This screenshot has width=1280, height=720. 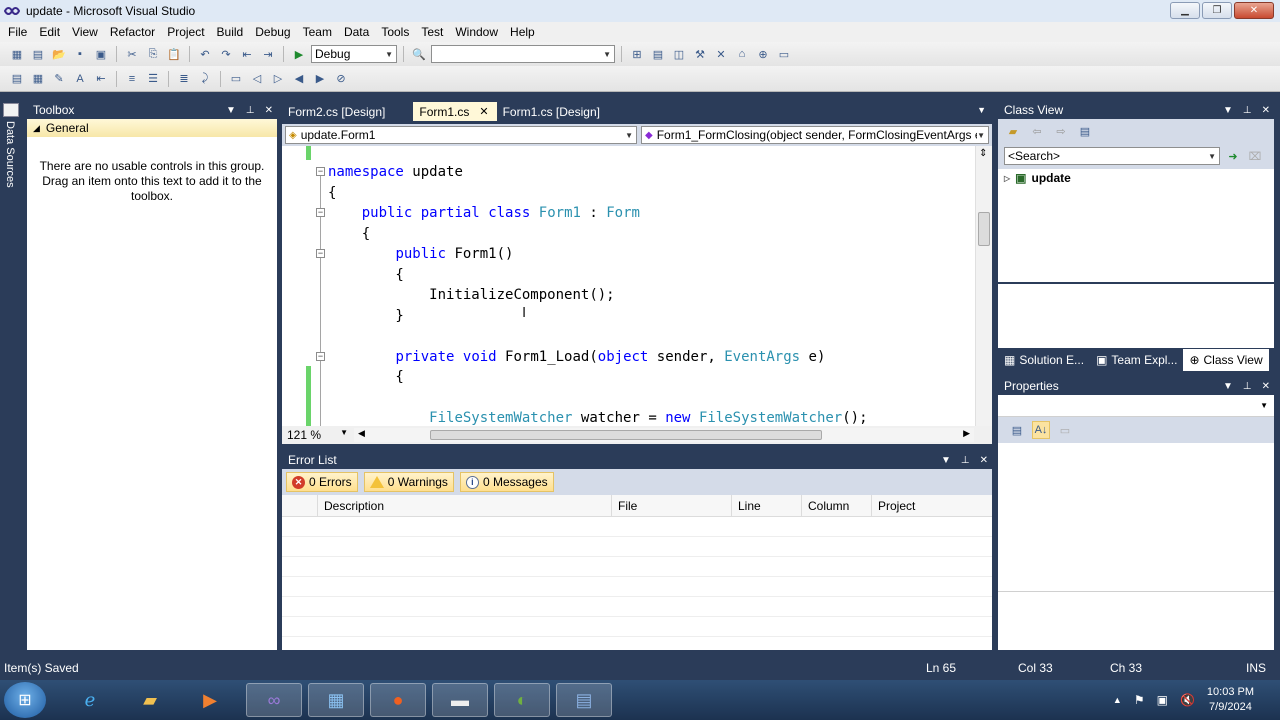 I want to click on column-header-icon, so click(x=300, y=506).